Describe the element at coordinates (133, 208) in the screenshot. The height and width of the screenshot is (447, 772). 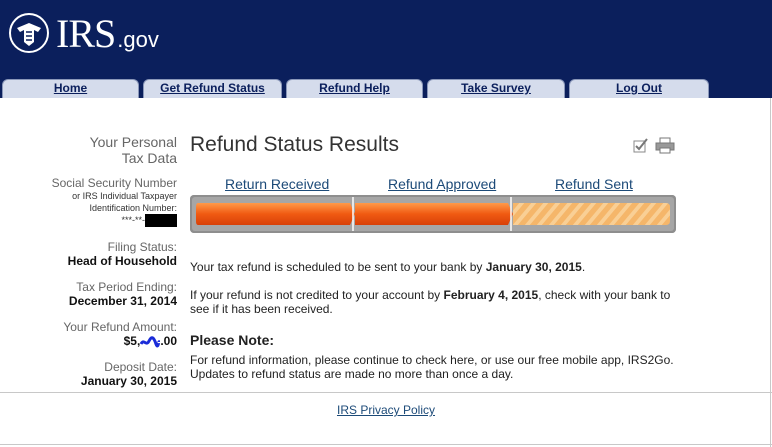
I see `ssn-sub2: Identification Number:` at that location.